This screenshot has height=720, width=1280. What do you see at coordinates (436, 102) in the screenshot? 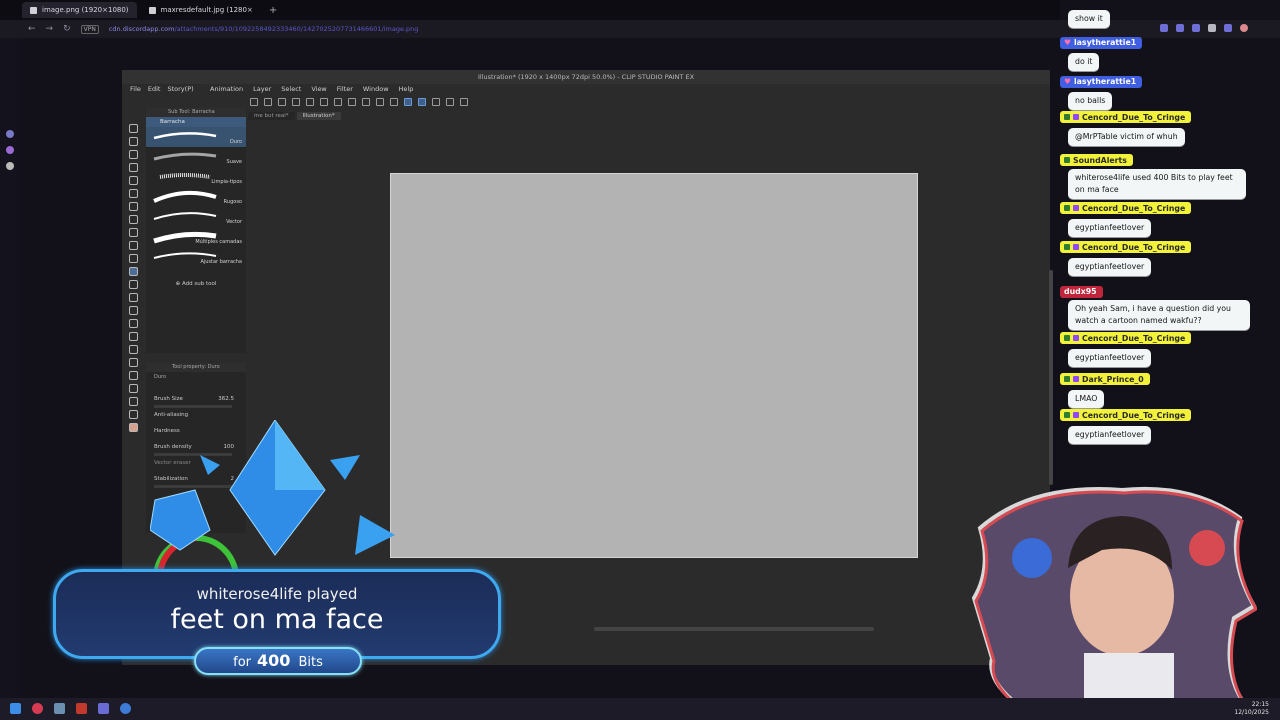
I see `pen-pressure-icon` at bounding box center [436, 102].